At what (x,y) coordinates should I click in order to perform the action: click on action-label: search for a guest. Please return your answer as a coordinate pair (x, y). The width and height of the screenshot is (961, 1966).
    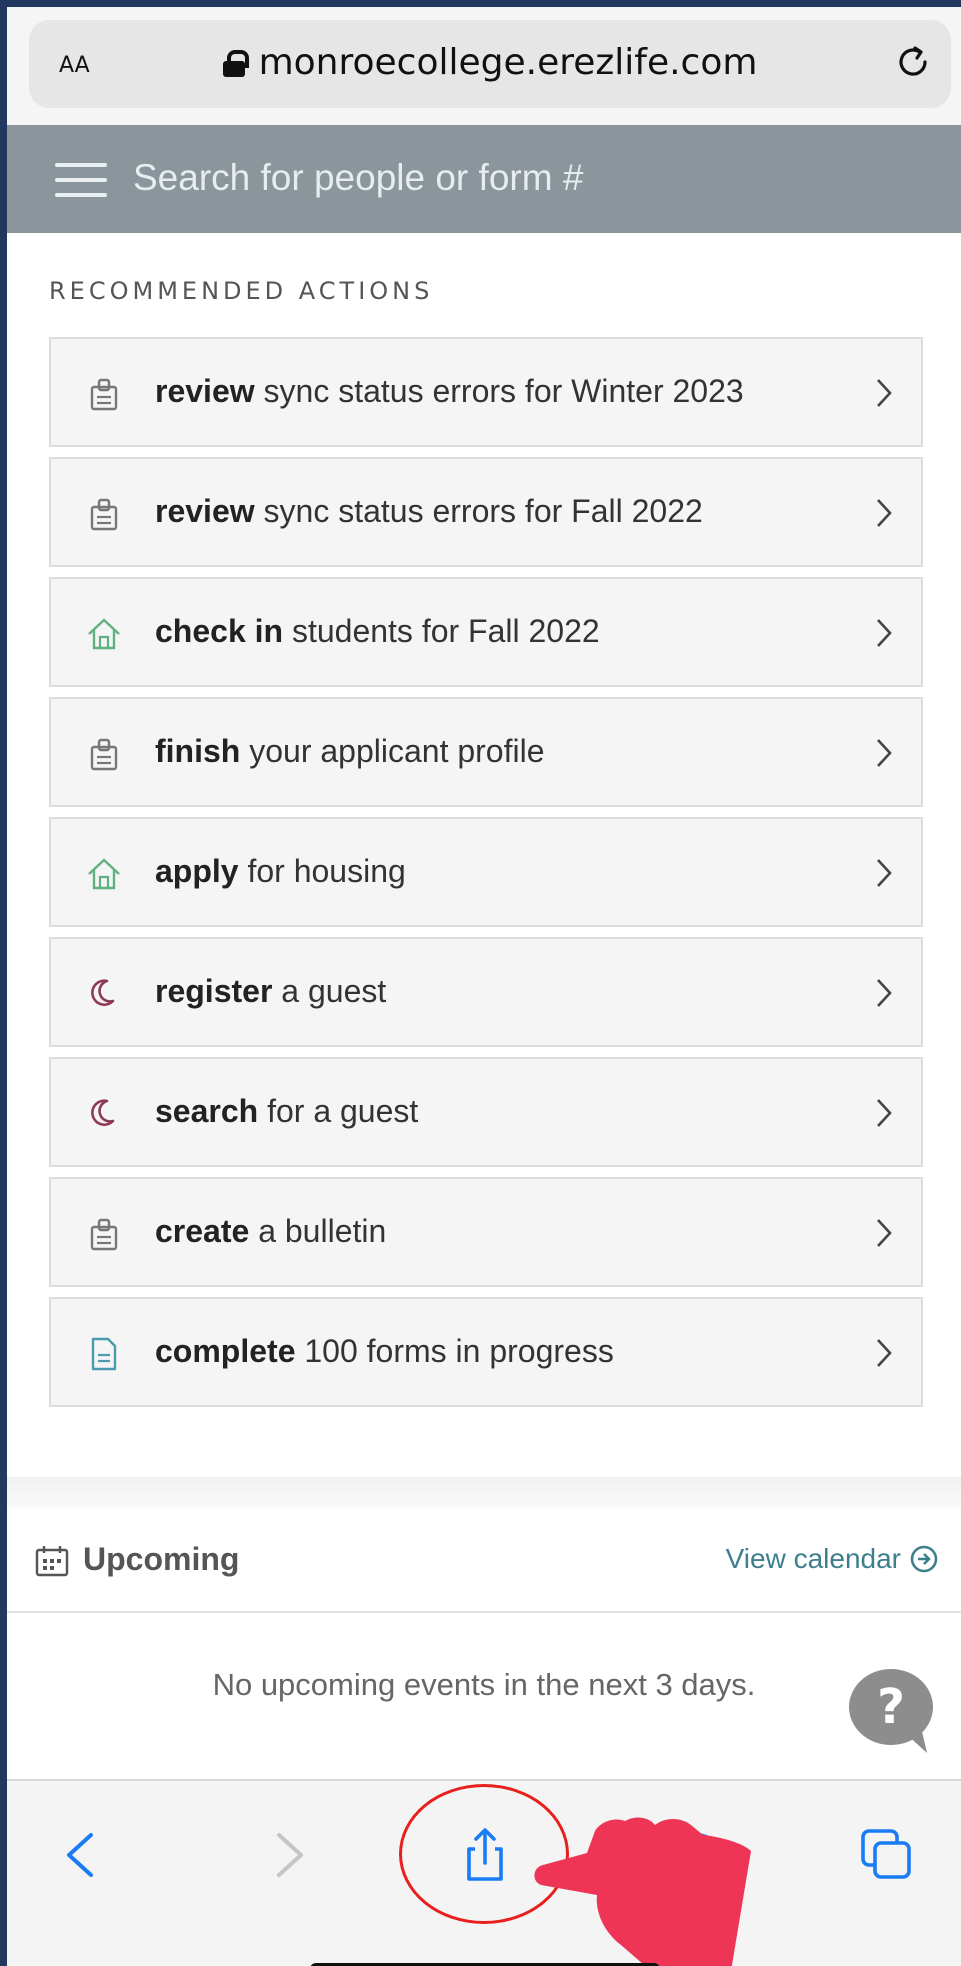
    Looking at the image, I should click on (287, 1111).